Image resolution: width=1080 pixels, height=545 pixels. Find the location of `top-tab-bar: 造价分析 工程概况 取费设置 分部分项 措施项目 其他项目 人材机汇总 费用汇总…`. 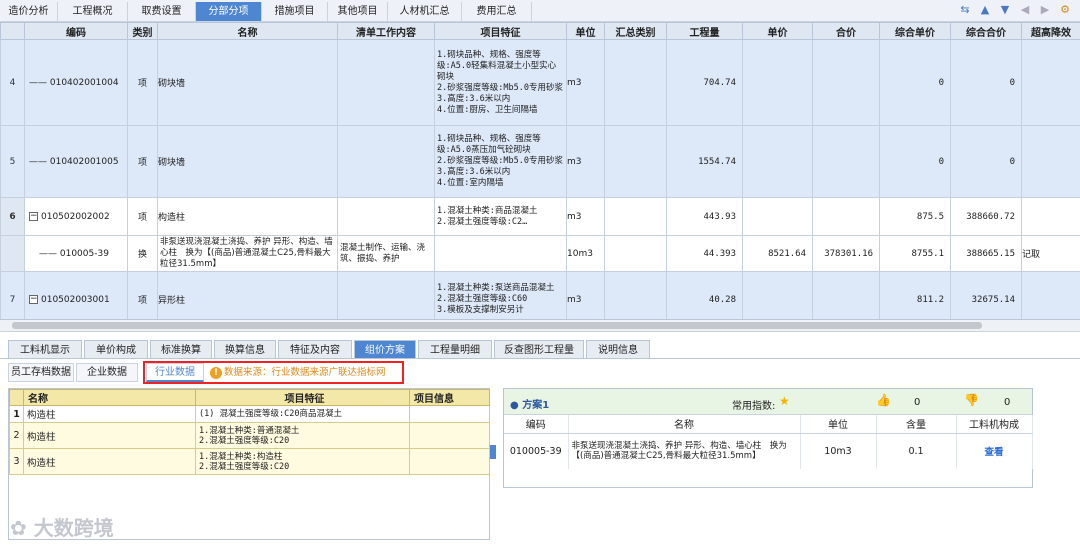

top-tab-bar: 造价分析 工程概况 取费设置 分部分项 措施项目 其他项目 人材机汇总 费用汇总… is located at coordinates (540, 11).